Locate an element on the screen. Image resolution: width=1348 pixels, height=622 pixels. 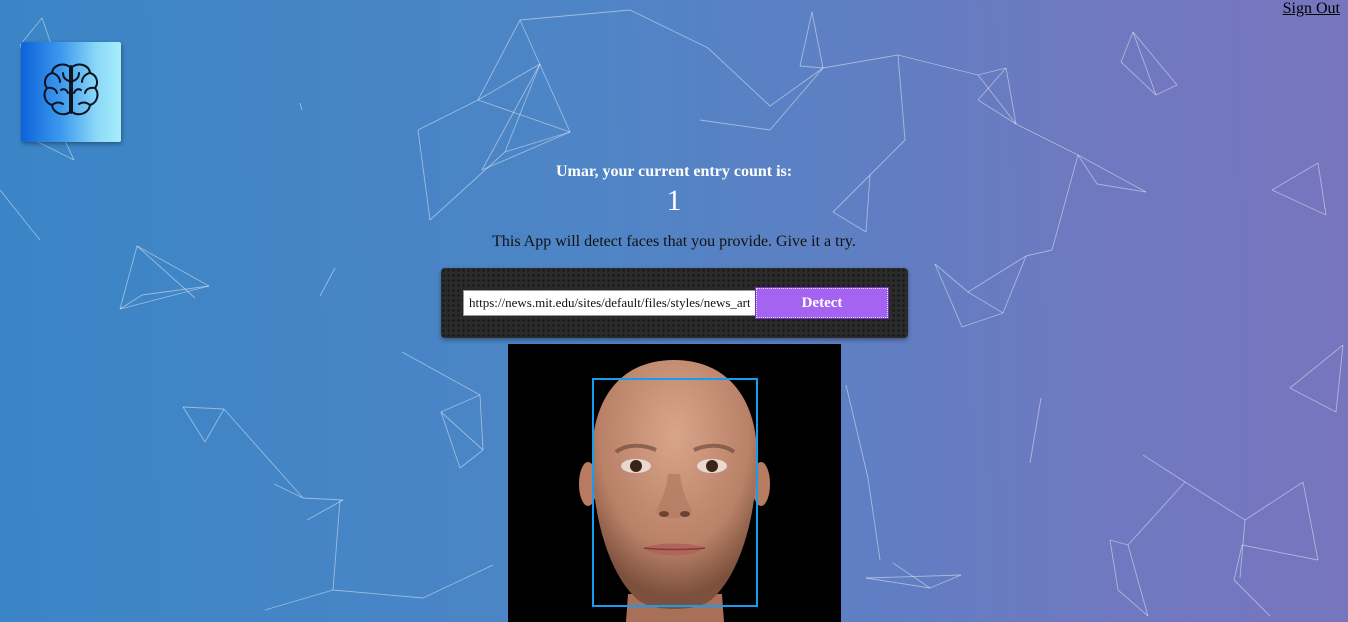
entry-count-label: Umar, your current entry count is: is located at coordinates (674, 171).